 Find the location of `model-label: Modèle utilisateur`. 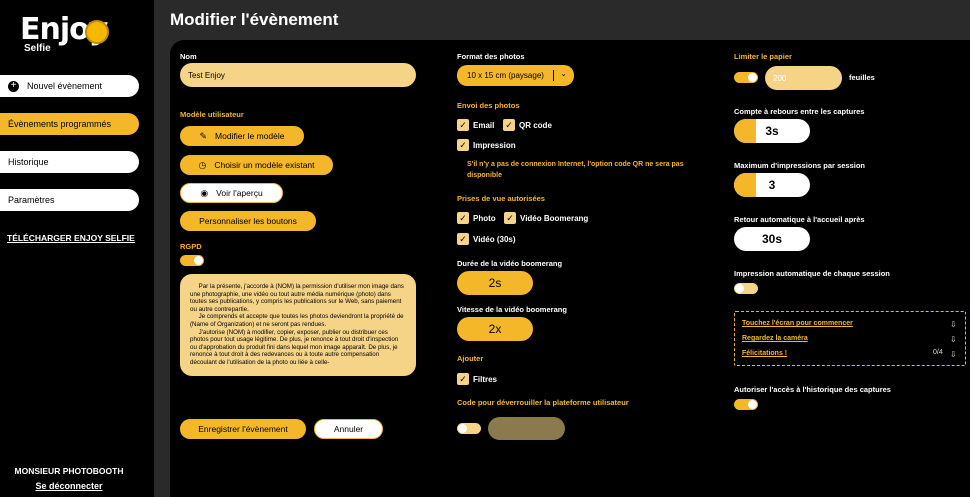

model-label: Modèle utilisateur is located at coordinates (212, 114).